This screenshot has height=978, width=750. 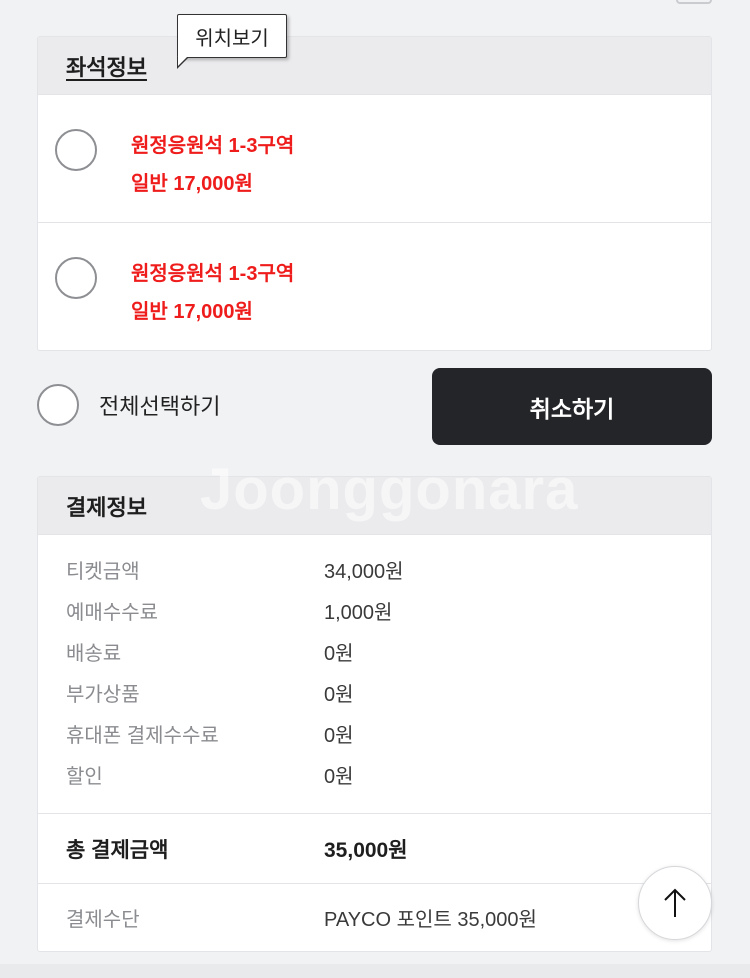 I want to click on payment-label: 예매수수료, so click(x=112, y=613).